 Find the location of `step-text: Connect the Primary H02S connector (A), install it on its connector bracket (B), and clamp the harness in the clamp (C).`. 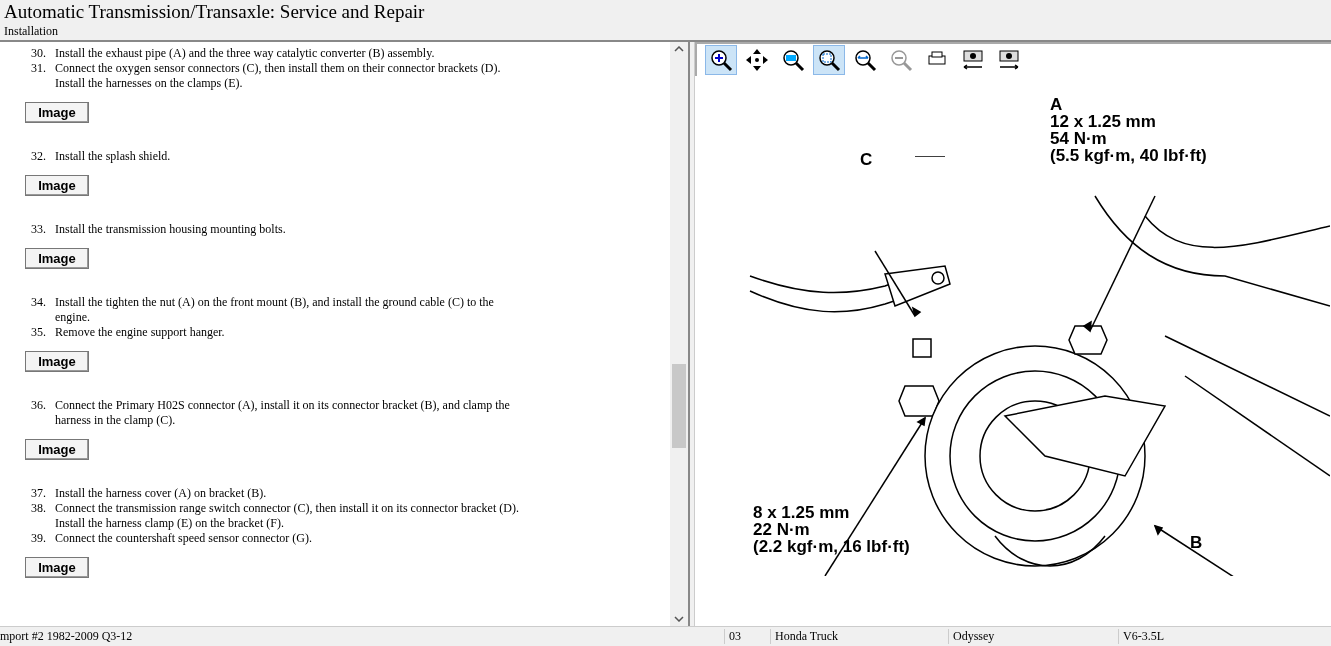

step-text: Connect the Primary H02S connector (A), install it on its connector bracket (B), and clamp the harness in the clamp (C). is located at coordinates (283, 413).